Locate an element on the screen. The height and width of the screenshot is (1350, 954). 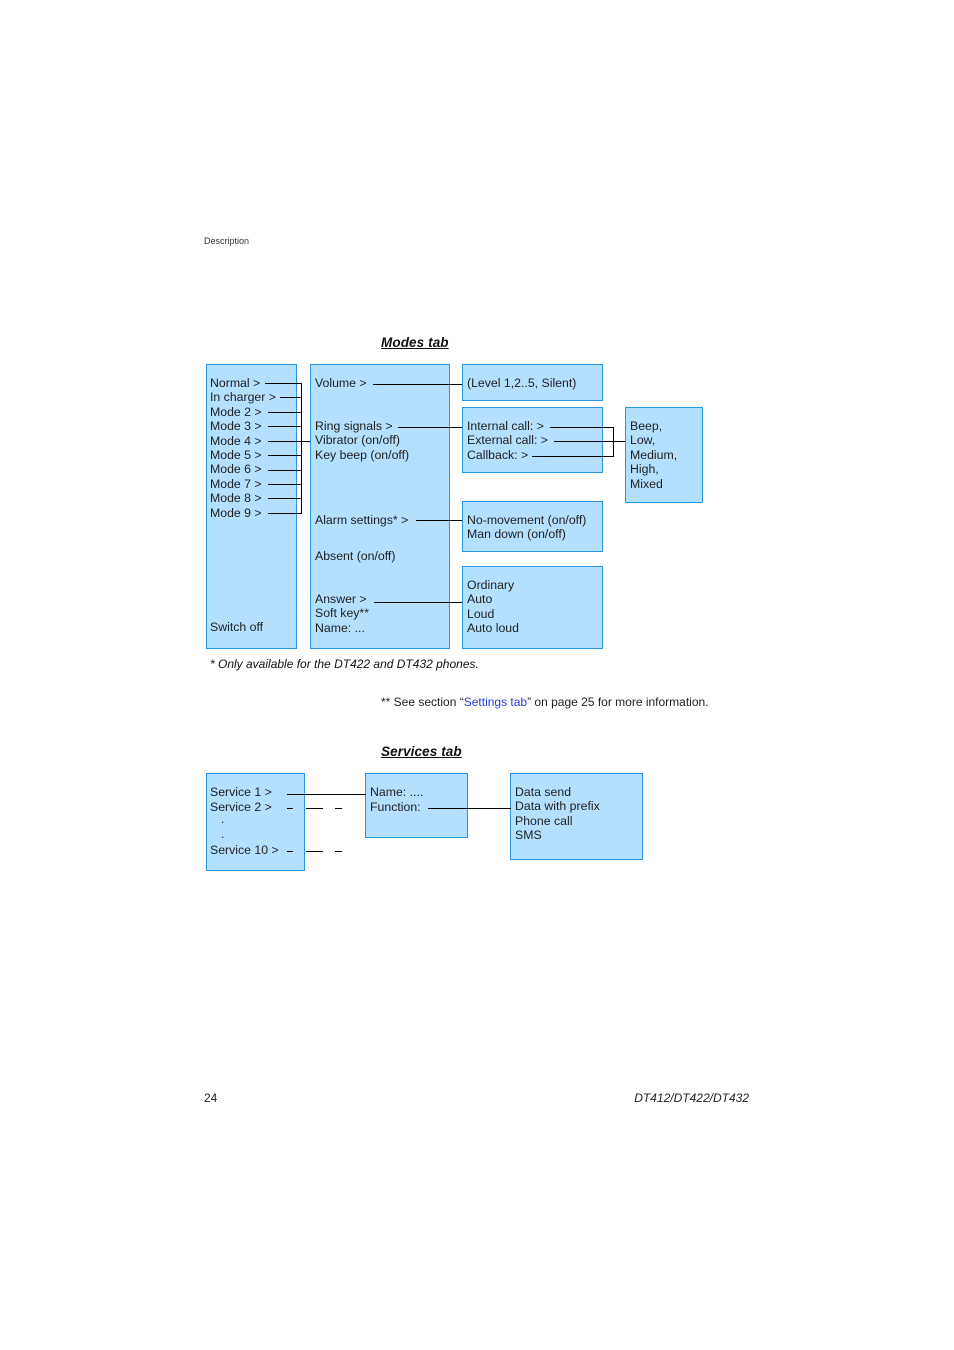
service-item: Service 1 > is located at coordinates (241, 792).